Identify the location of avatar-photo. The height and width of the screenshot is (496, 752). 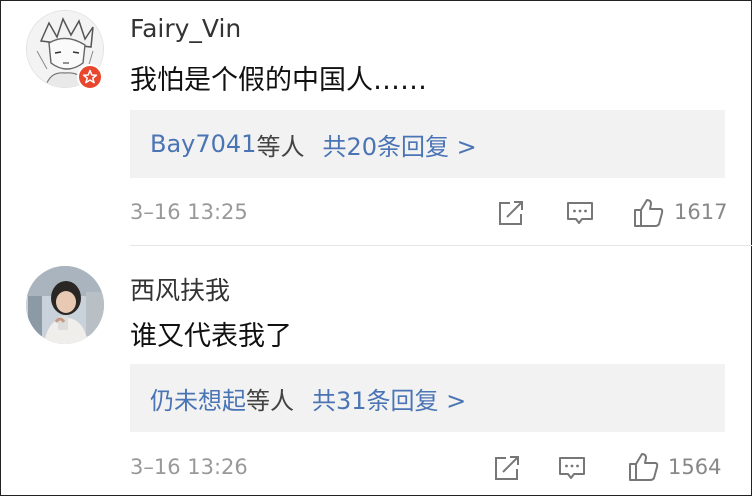
(65, 305).